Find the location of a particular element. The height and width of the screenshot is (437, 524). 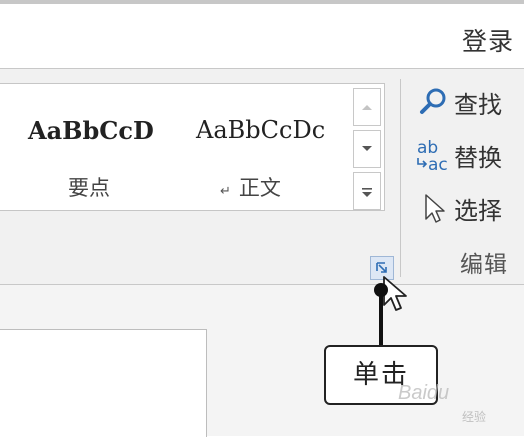

more-dropdown-icon is located at coordinates (367, 192).